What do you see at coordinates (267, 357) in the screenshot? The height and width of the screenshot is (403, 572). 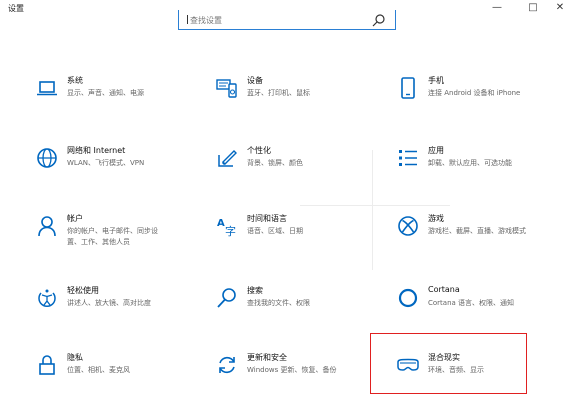 I see `tile-title: 更新和安全` at bounding box center [267, 357].